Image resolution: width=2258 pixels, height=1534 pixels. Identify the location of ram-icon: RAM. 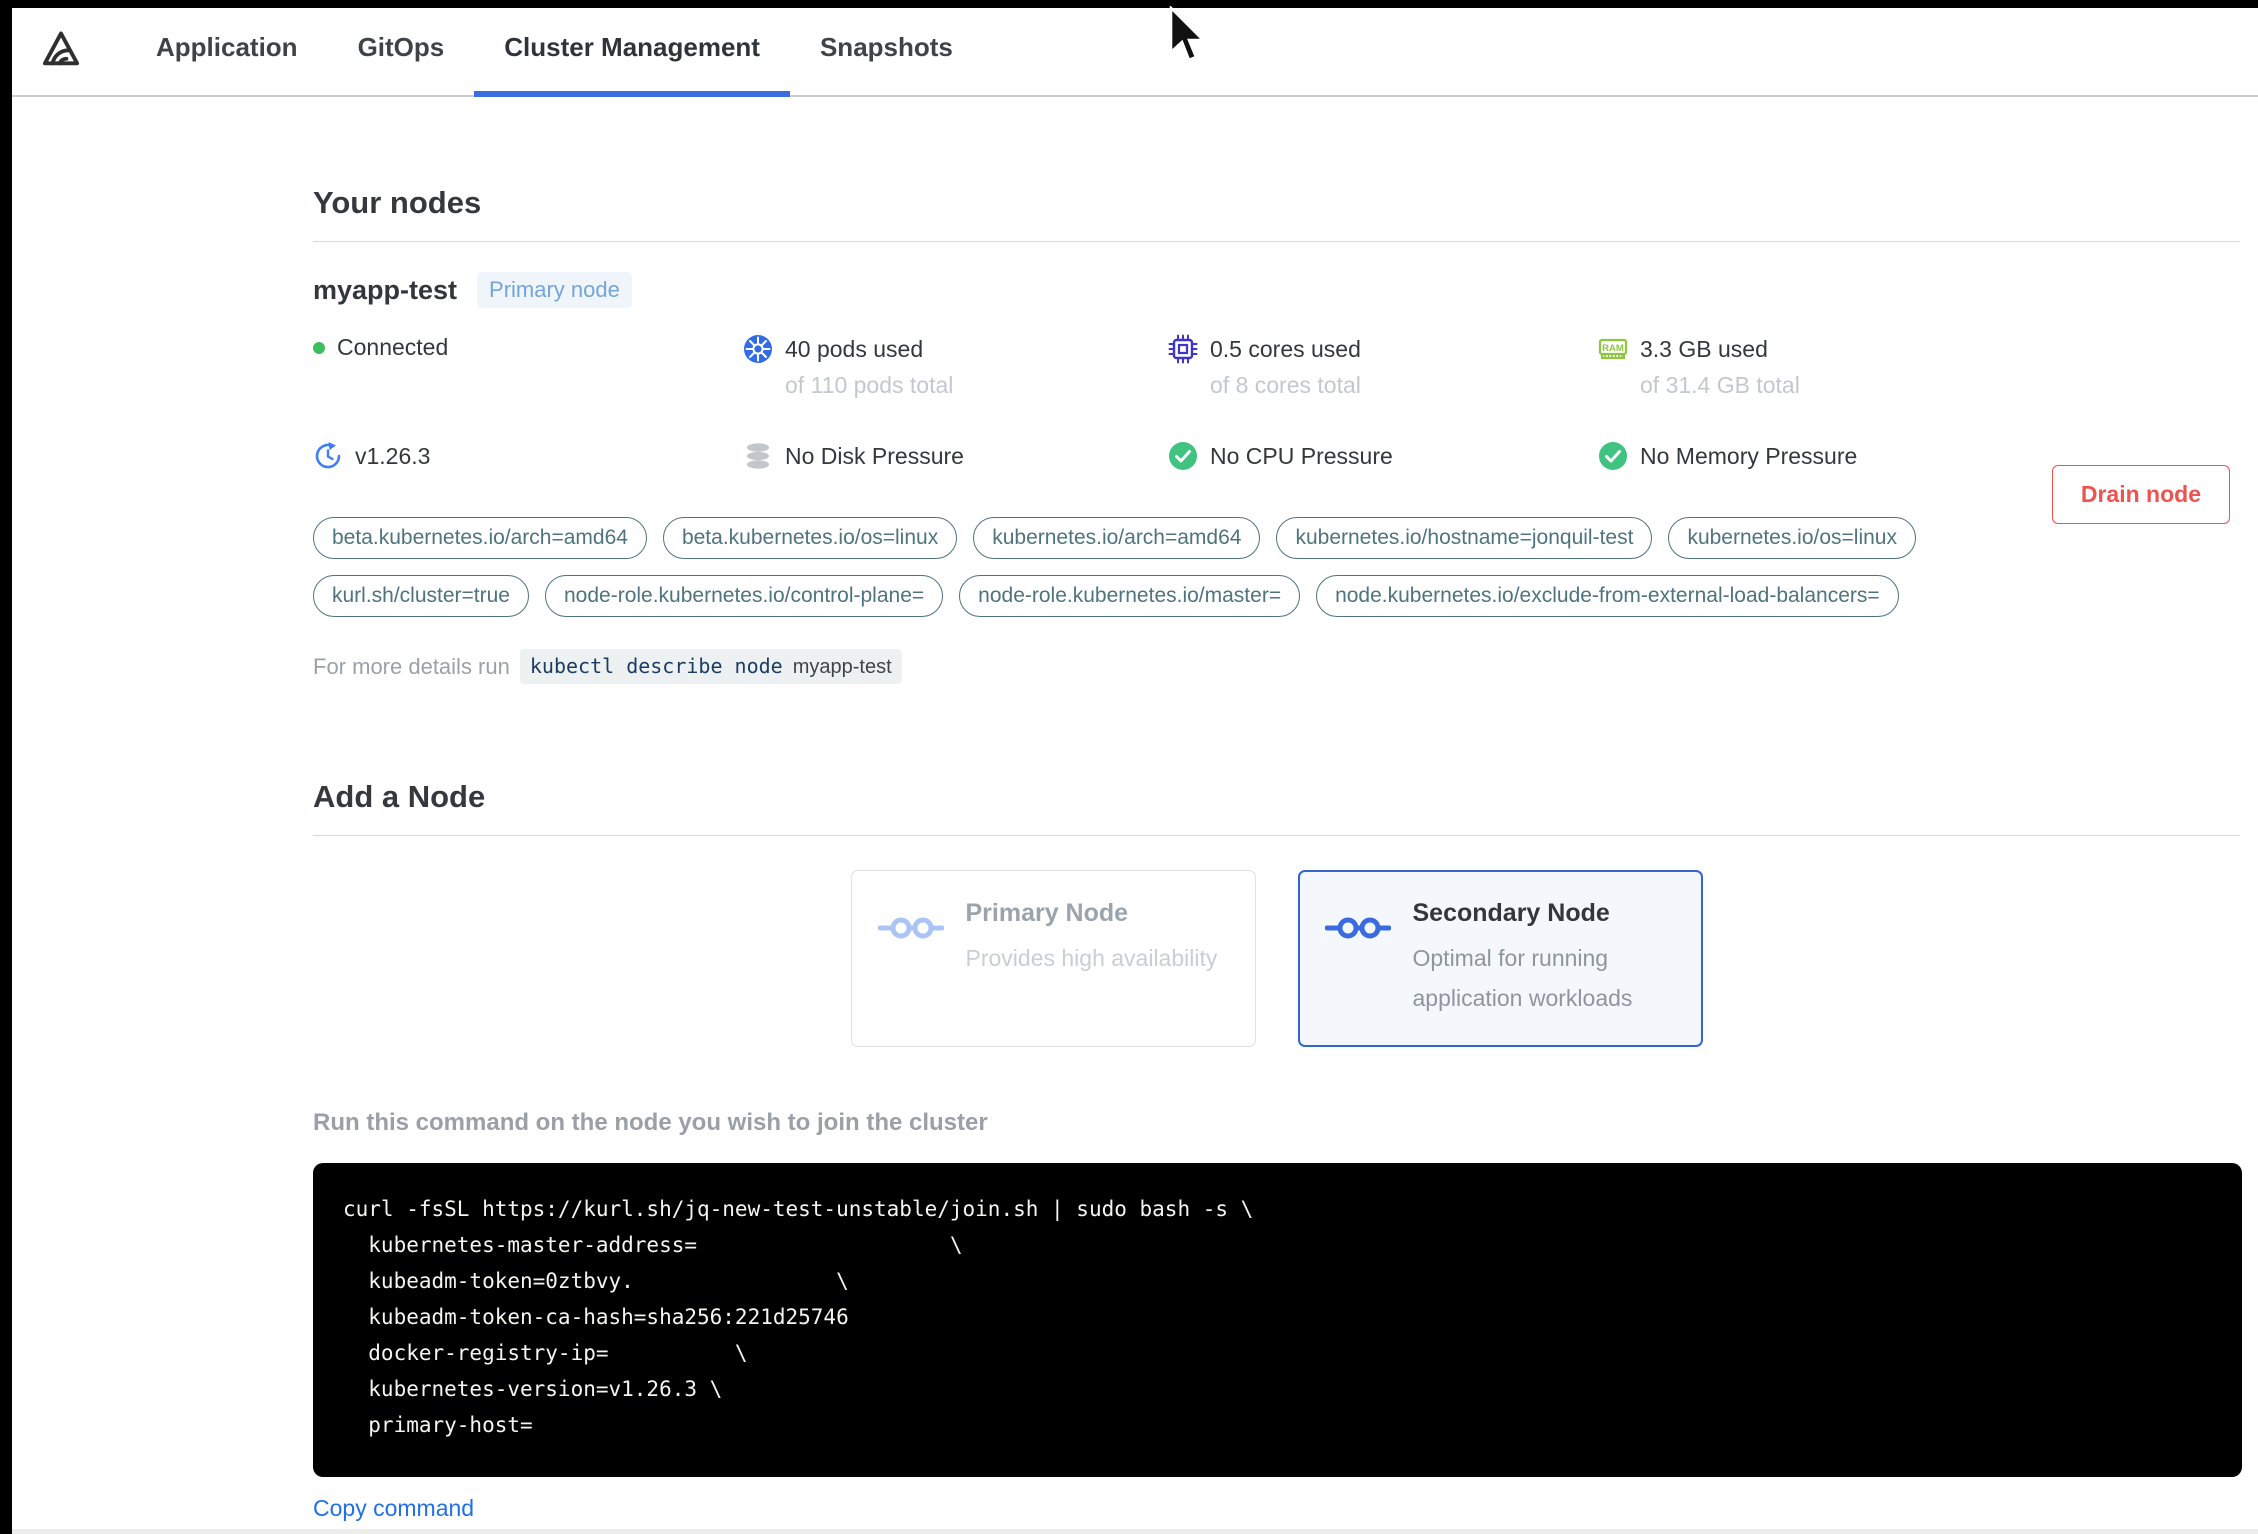
(1613, 348).